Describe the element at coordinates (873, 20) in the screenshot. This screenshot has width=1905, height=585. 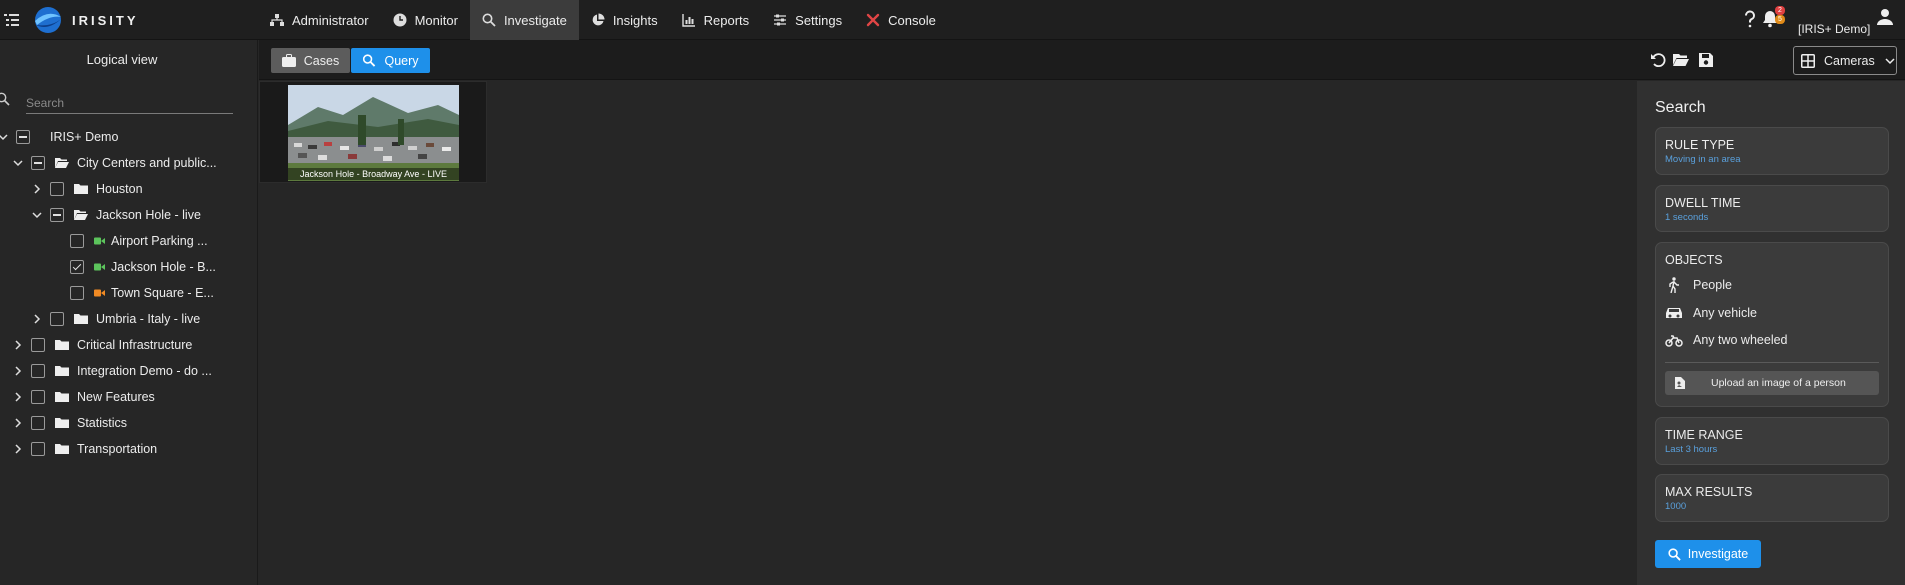
I see `tools-icon` at that location.